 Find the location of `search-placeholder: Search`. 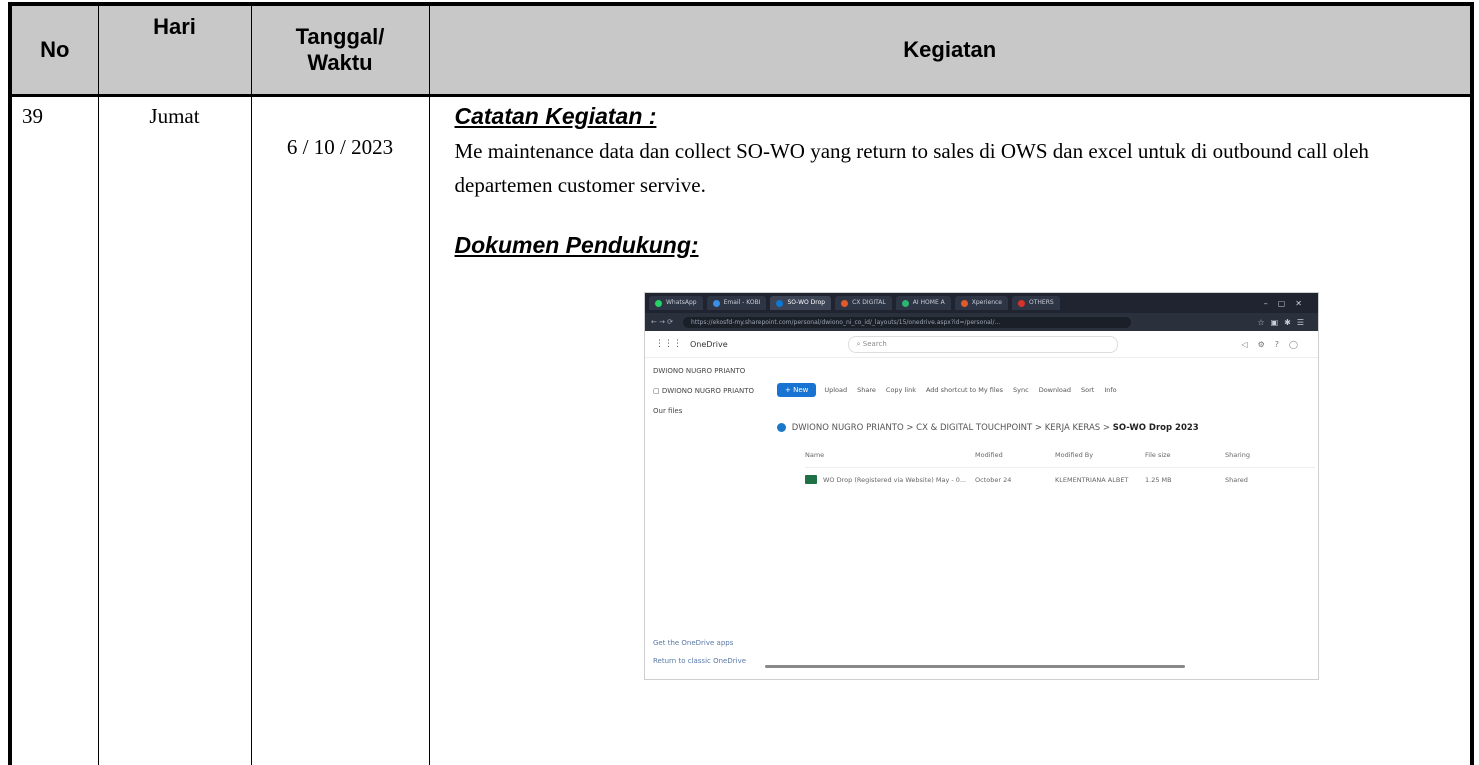

search-placeholder: Search is located at coordinates (875, 344).